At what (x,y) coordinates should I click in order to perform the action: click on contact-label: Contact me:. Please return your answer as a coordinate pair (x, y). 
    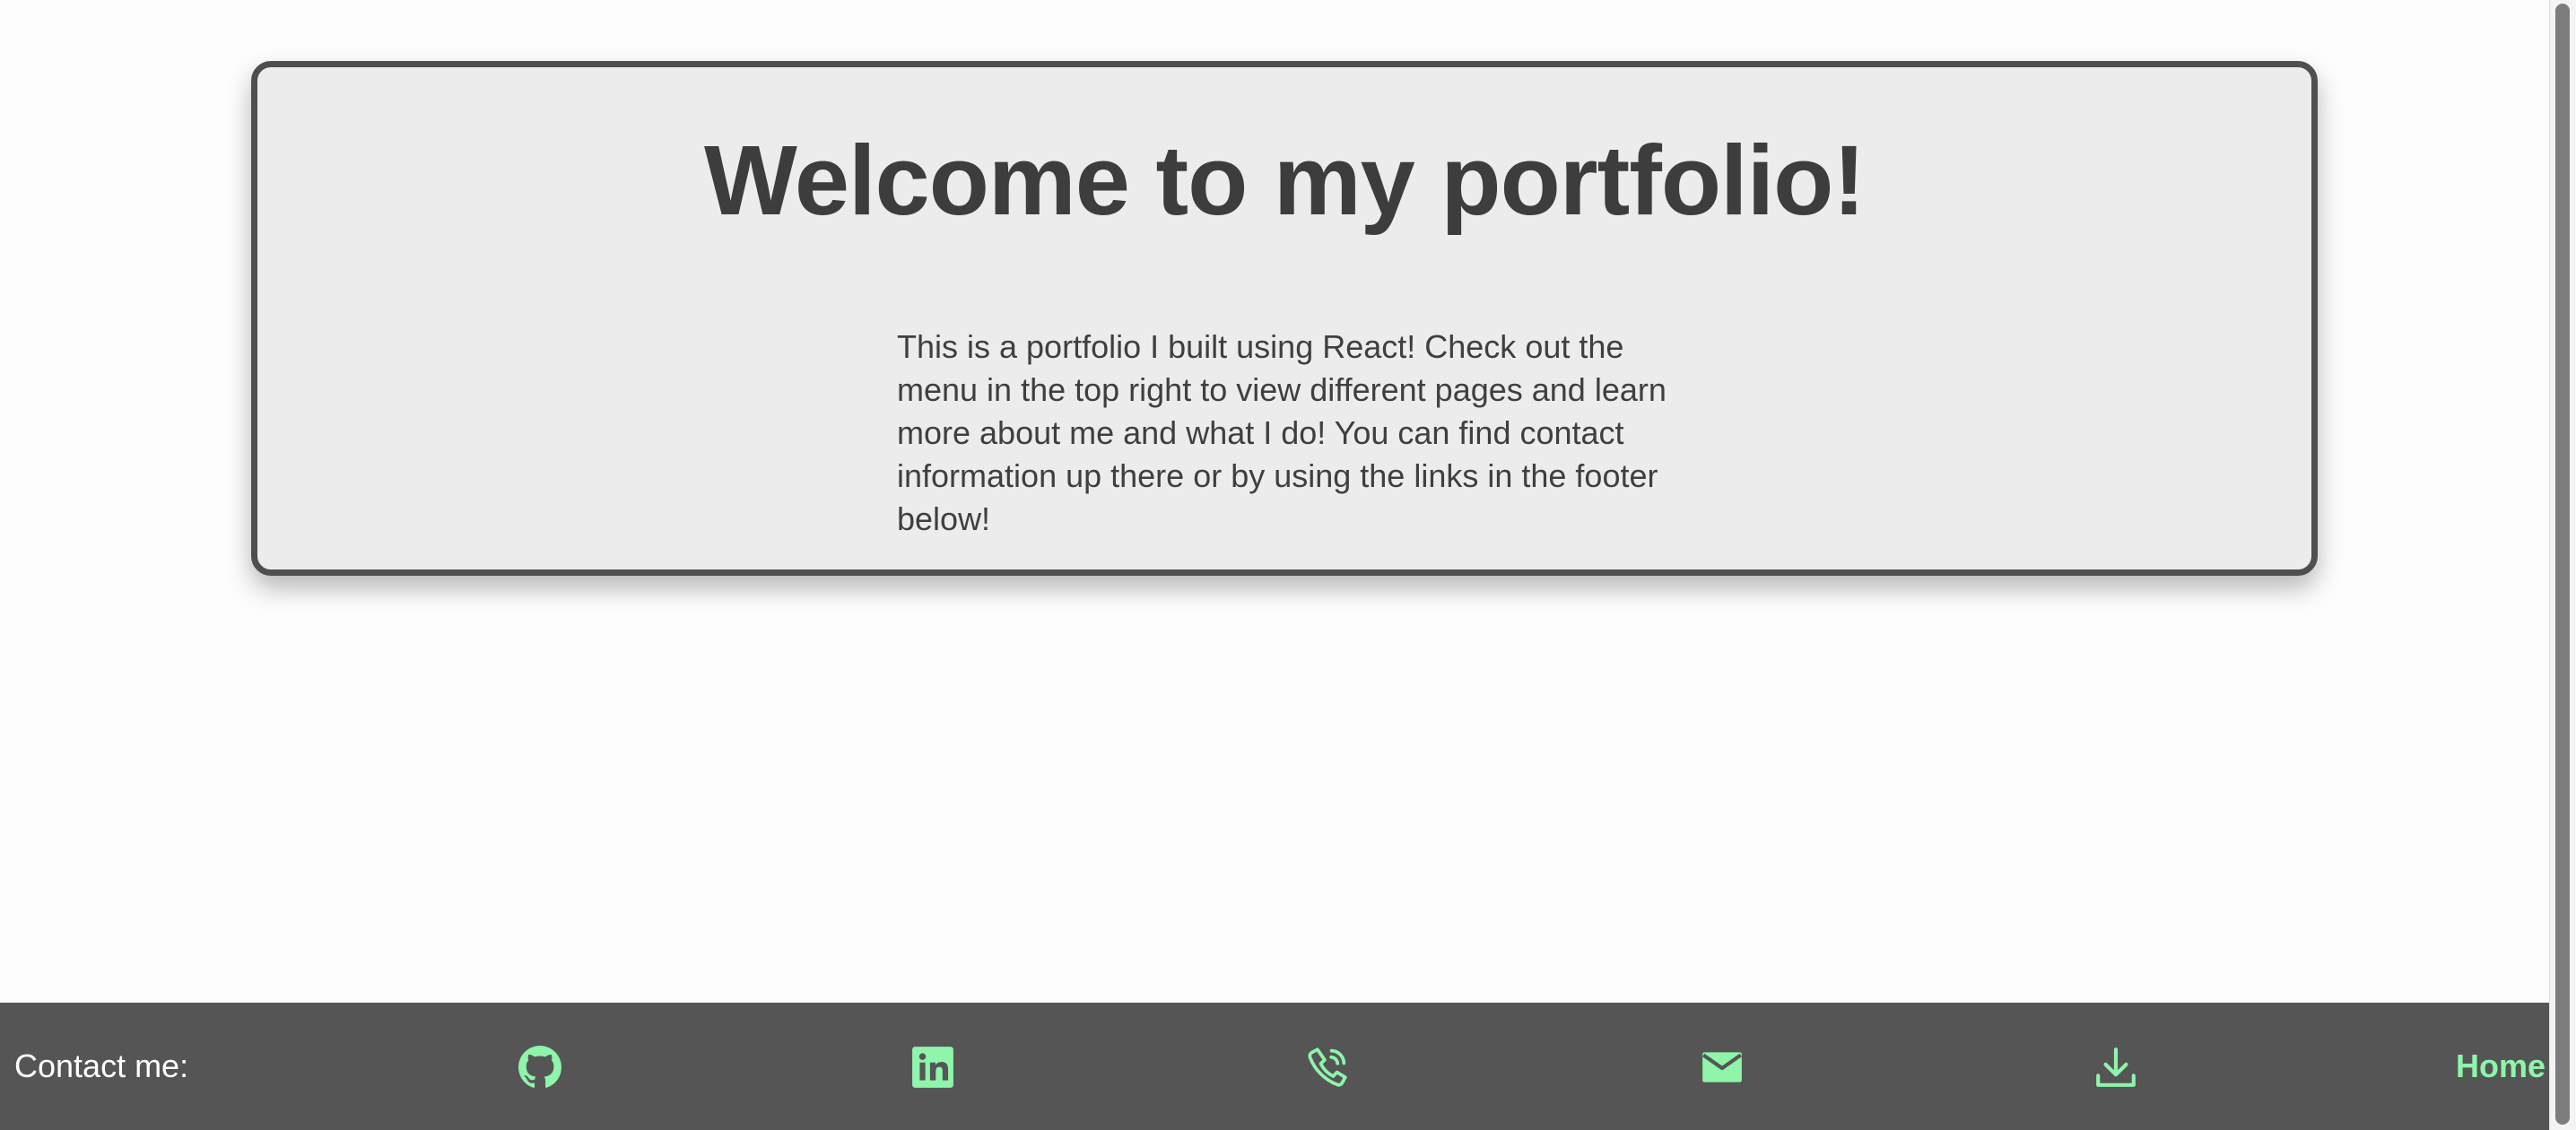
    Looking at the image, I should click on (101, 1065).